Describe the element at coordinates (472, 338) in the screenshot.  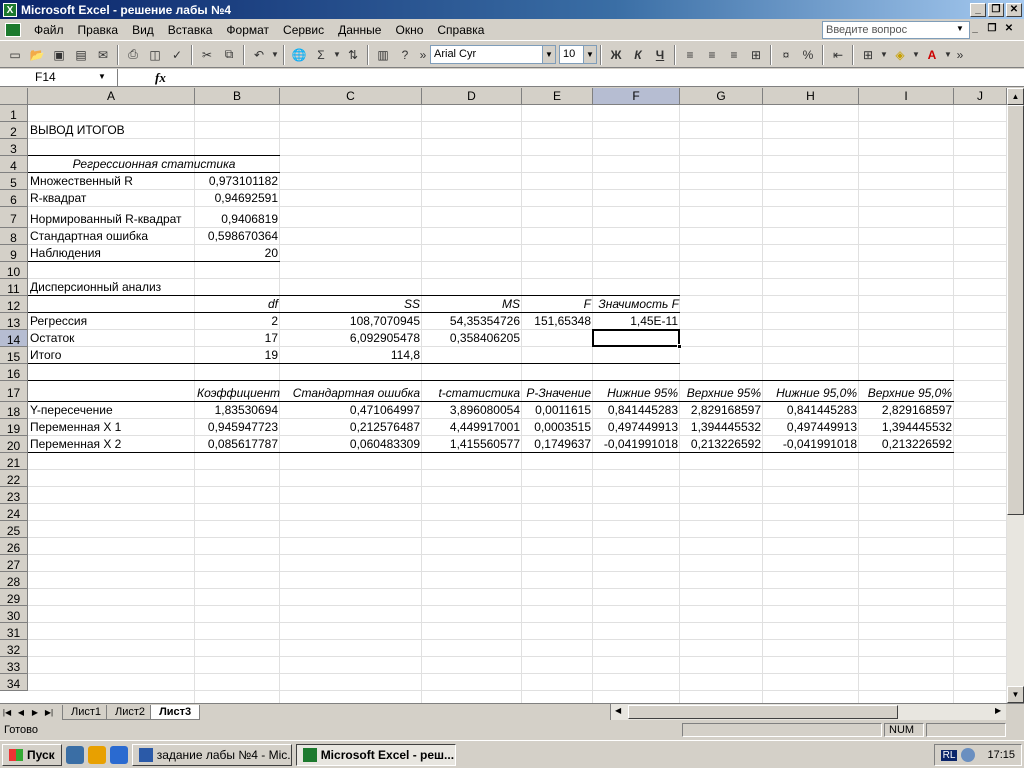
I see `cell-d14: 0,358406205` at that location.